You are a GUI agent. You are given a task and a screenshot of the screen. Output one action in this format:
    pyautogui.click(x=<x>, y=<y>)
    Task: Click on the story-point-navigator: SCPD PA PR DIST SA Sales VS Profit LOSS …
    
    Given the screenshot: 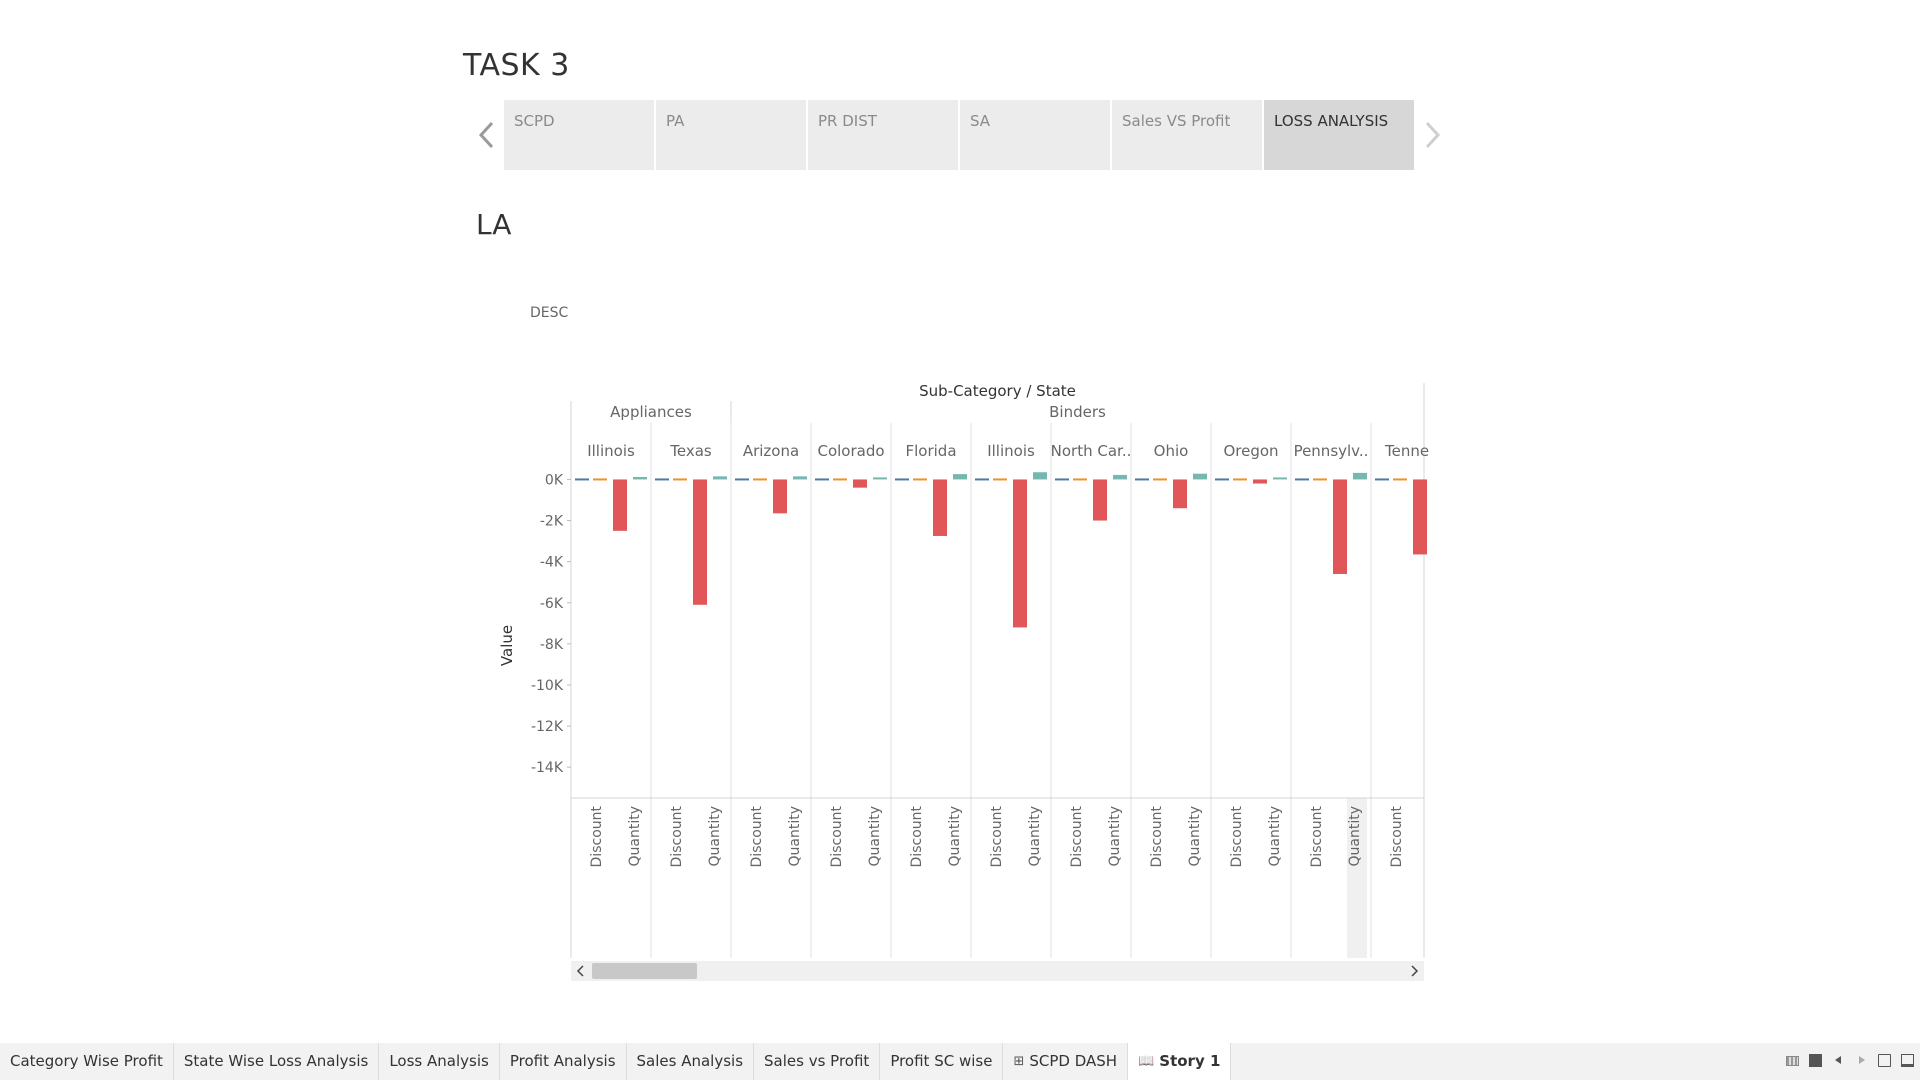 What is the action you would take?
    pyautogui.click(x=959, y=135)
    